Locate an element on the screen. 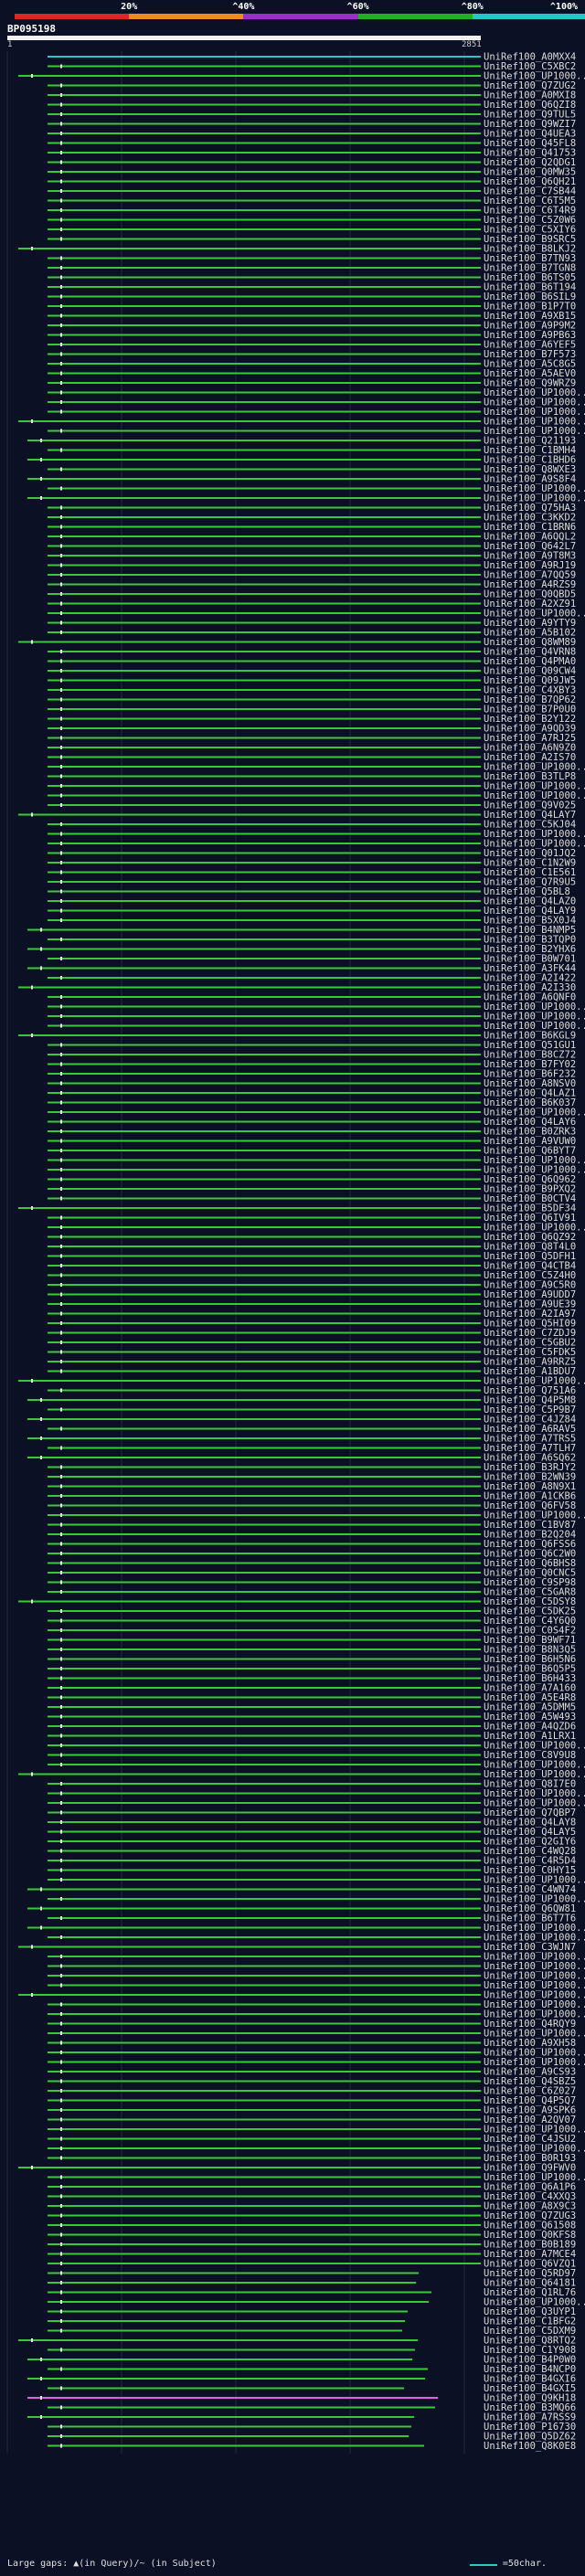 The height and width of the screenshot is (2576, 585). color-band-orange is located at coordinates (186, 16).